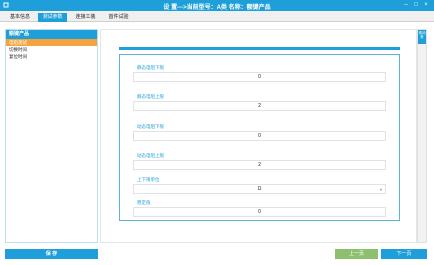  Describe the element at coordinates (150, 155) in the screenshot. I see `dynamic-resistance-max-label: 动态电阻上限` at that location.